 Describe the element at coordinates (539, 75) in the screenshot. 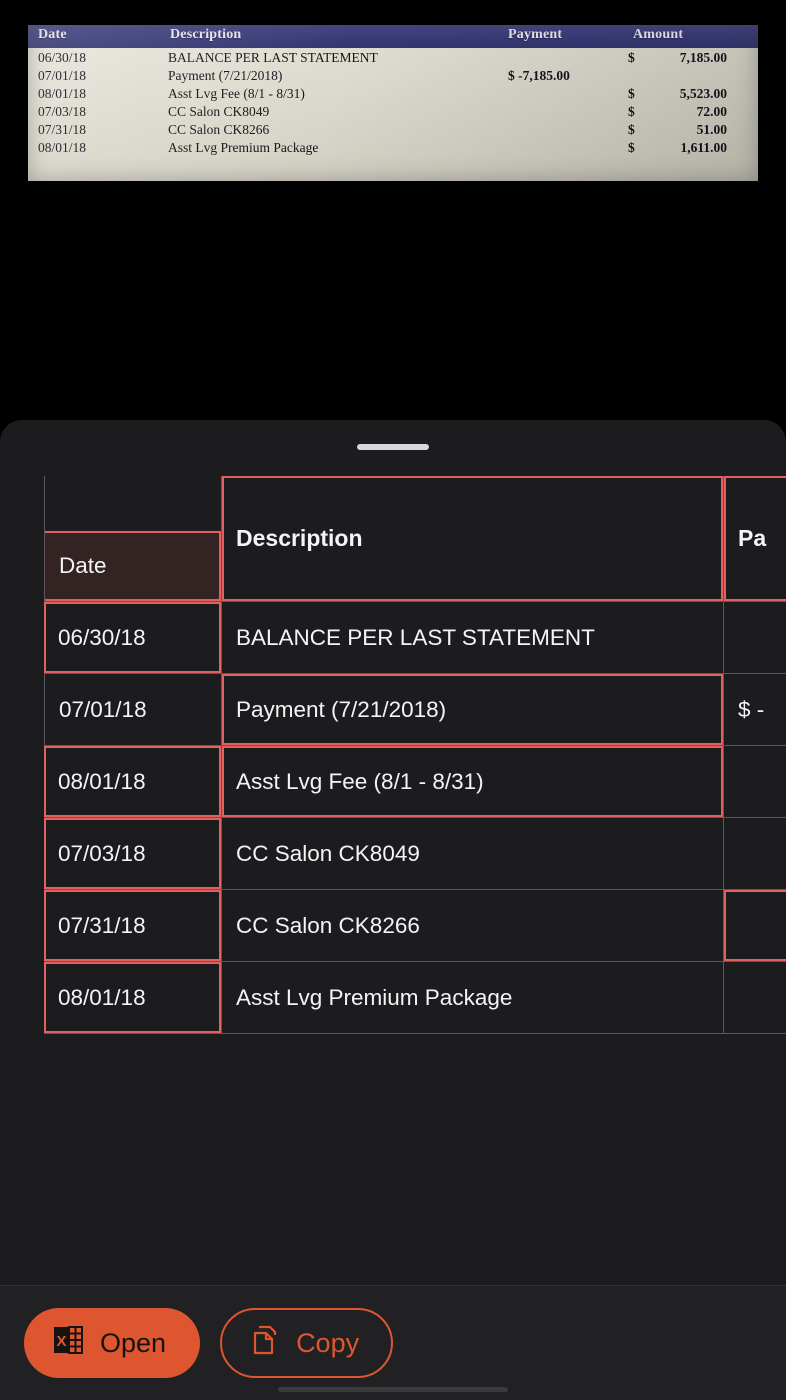

I see `receipt-cell-payment: $ -7,185.00` at that location.